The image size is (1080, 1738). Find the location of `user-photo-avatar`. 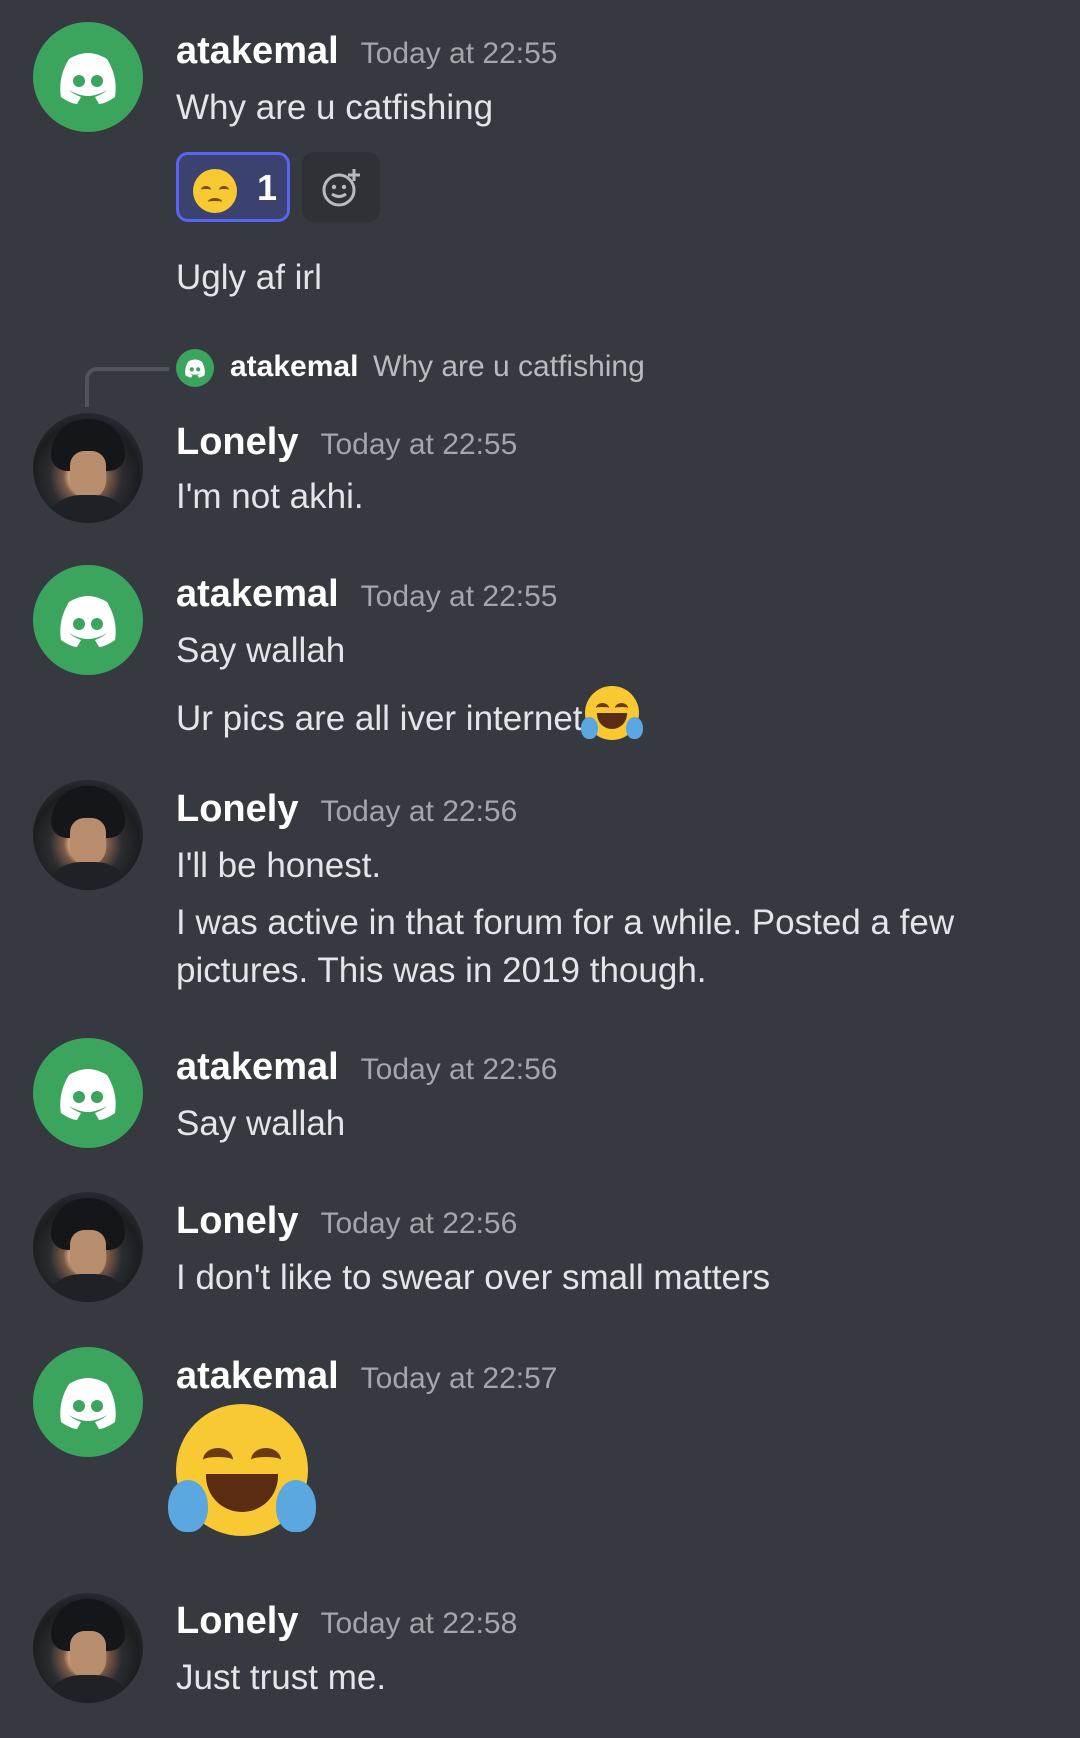

user-photo-avatar is located at coordinates (88, 1648).